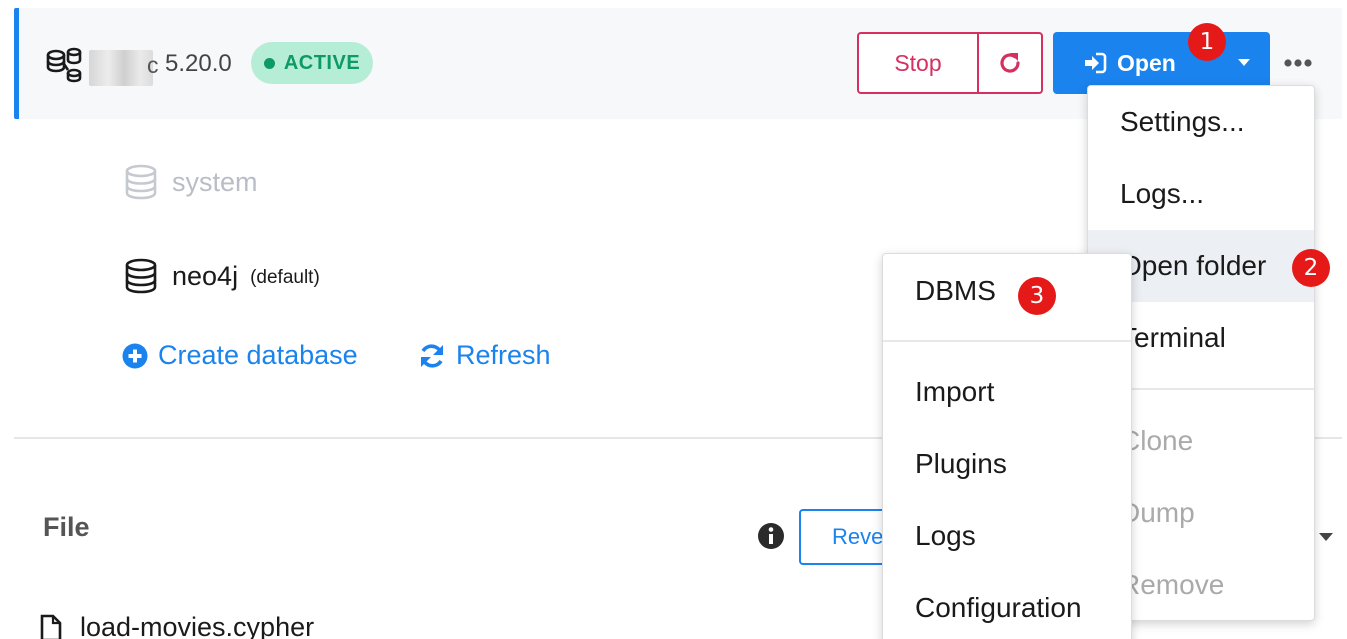 The height and width of the screenshot is (639, 1347). What do you see at coordinates (205, 275) in the screenshot?
I see `database-name: neo4j` at bounding box center [205, 275].